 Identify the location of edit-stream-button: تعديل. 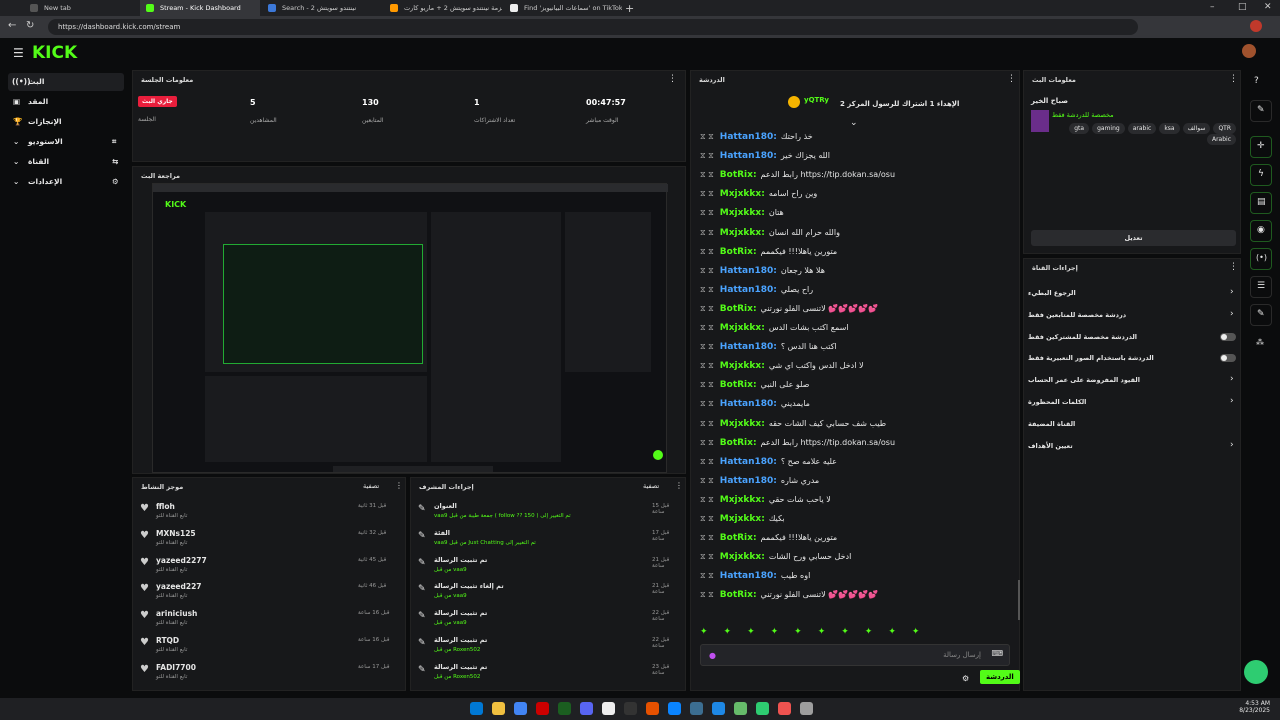
(1133, 238).